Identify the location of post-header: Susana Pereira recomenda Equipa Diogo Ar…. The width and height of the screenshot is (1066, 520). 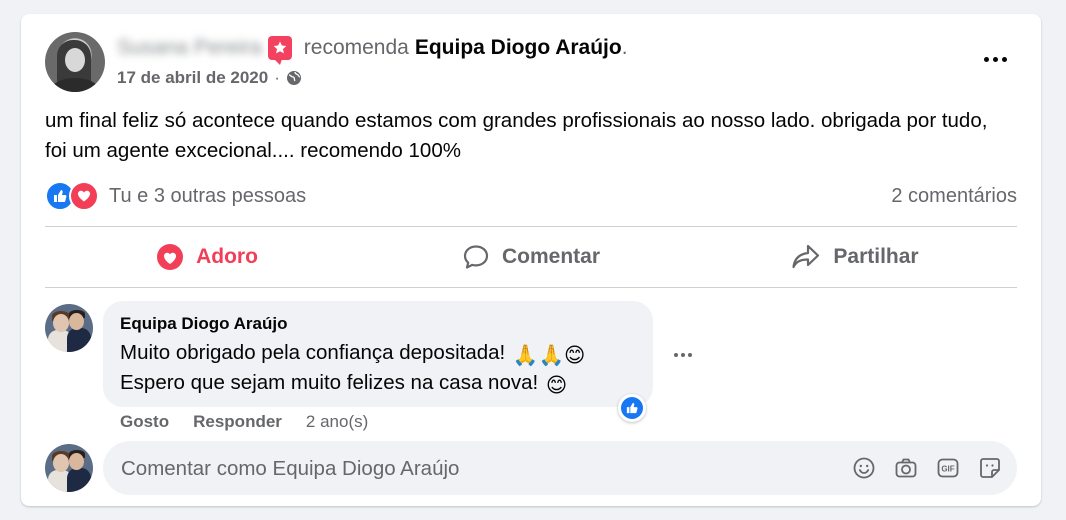
(375, 50).